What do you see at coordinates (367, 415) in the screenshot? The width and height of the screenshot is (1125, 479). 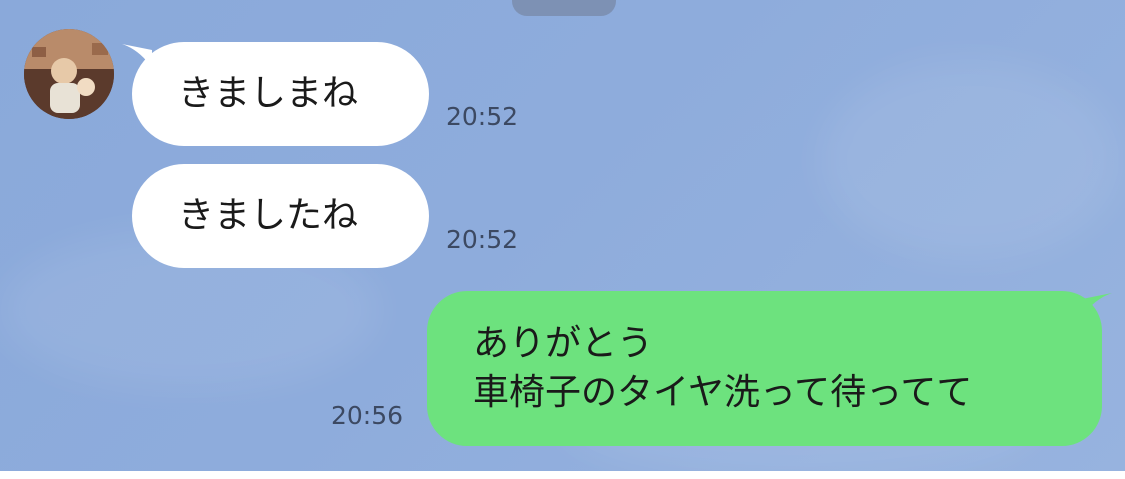 I see `message-timestamp: 20:56` at bounding box center [367, 415].